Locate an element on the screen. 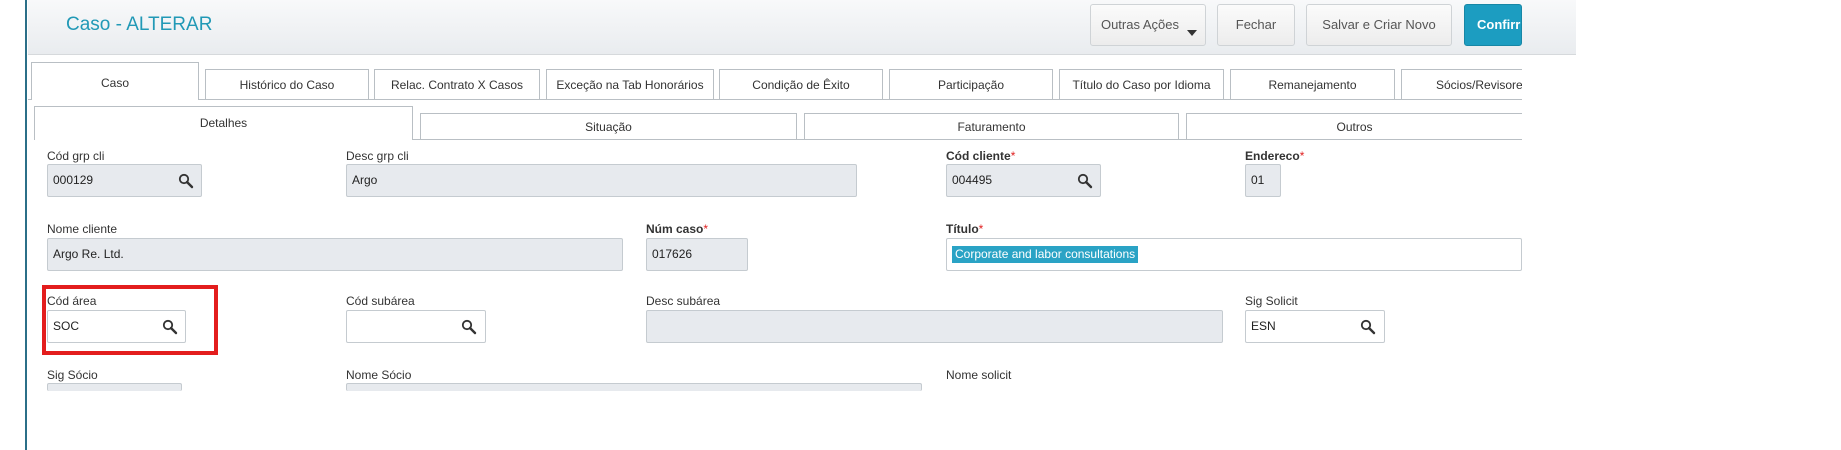 This screenshot has width=1841, height=450. cod-subarea-label: Cód subárea is located at coordinates (380, 301).